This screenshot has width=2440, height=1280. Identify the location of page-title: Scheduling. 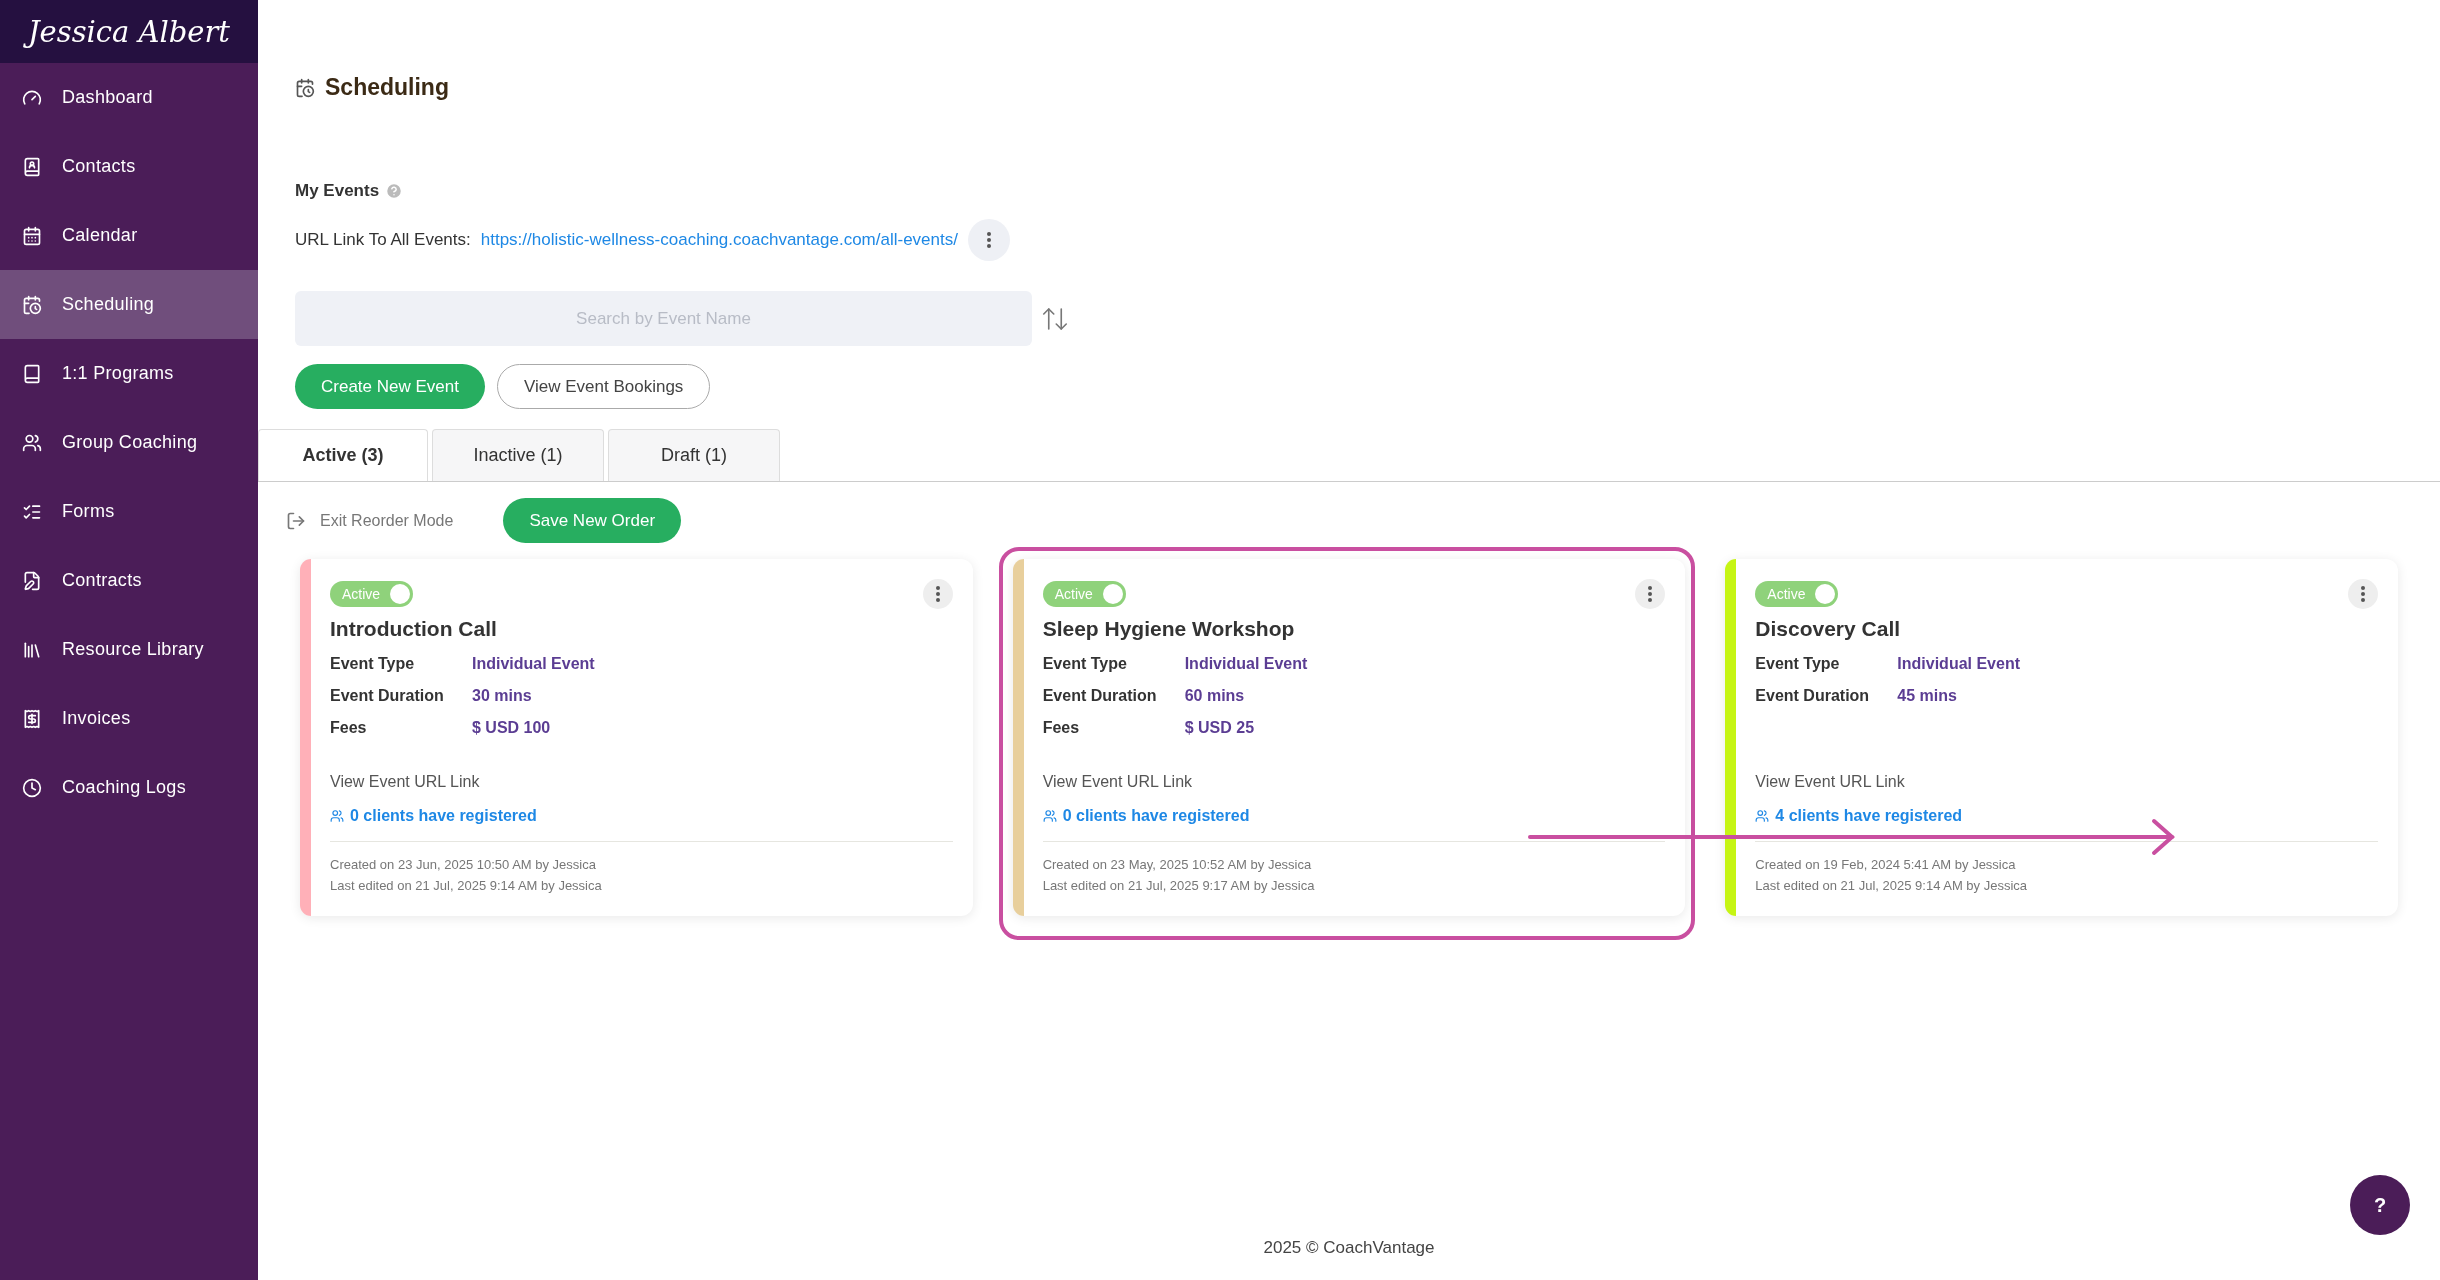
(387, 87).